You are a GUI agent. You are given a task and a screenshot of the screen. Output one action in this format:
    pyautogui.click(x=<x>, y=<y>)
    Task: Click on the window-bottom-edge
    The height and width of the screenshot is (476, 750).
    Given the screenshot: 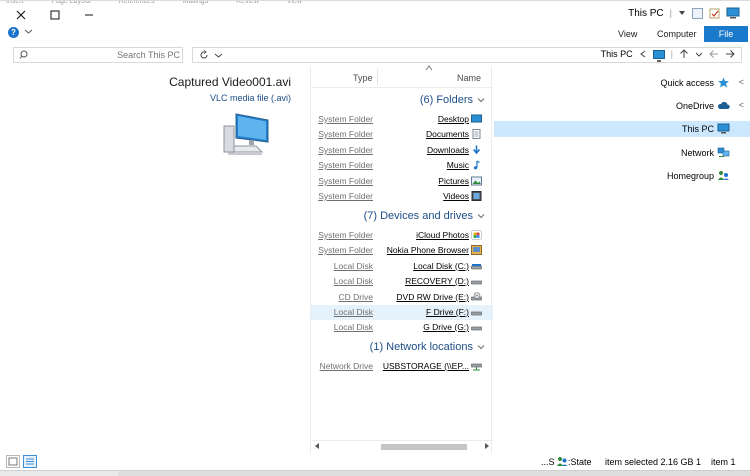 What is the action you would take?
    pyautogui.click(x=375, y=473)
    